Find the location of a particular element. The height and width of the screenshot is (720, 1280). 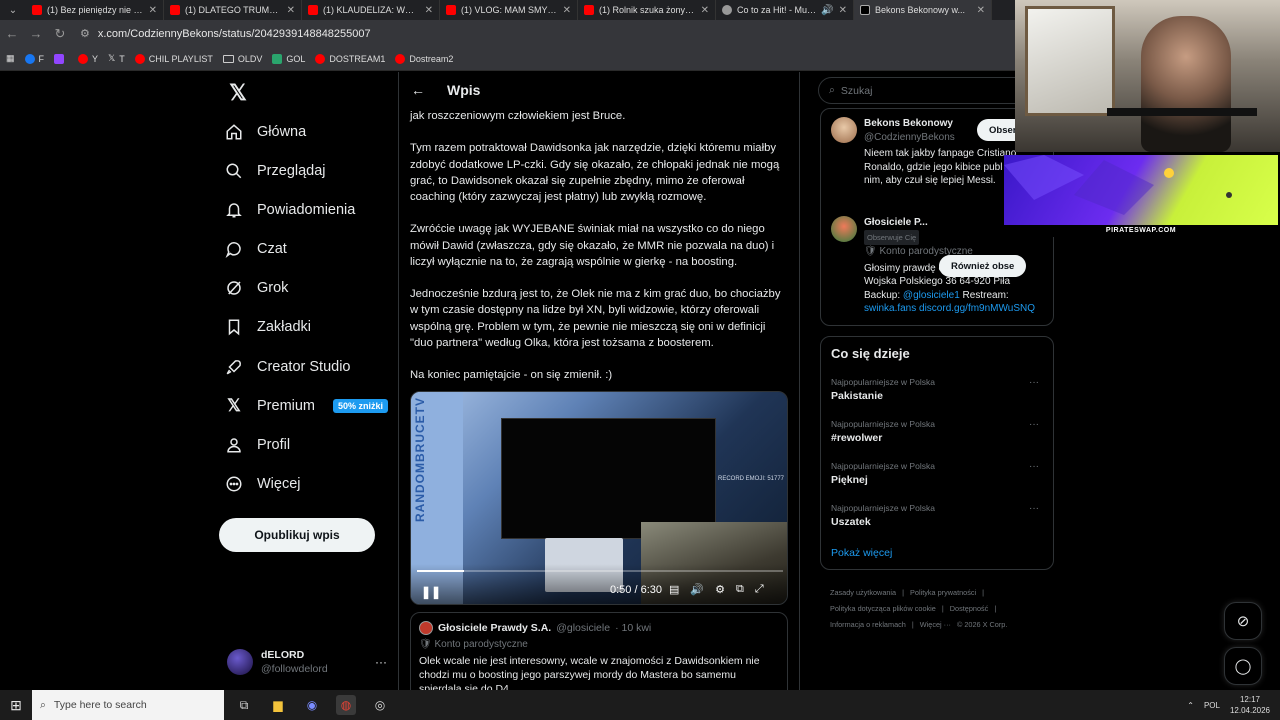

bookmark-label: GOL is located at coordinates (296, 58).